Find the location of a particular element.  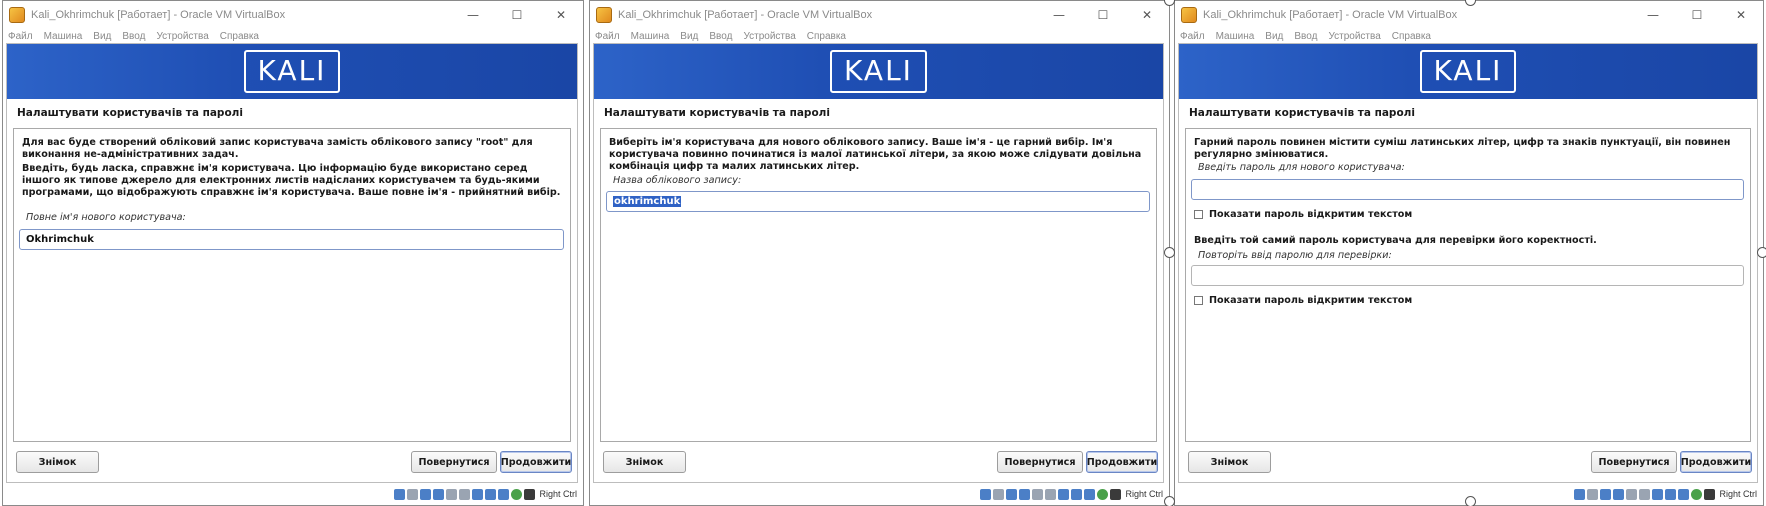

password-input is located at coordinates (1467, 189).